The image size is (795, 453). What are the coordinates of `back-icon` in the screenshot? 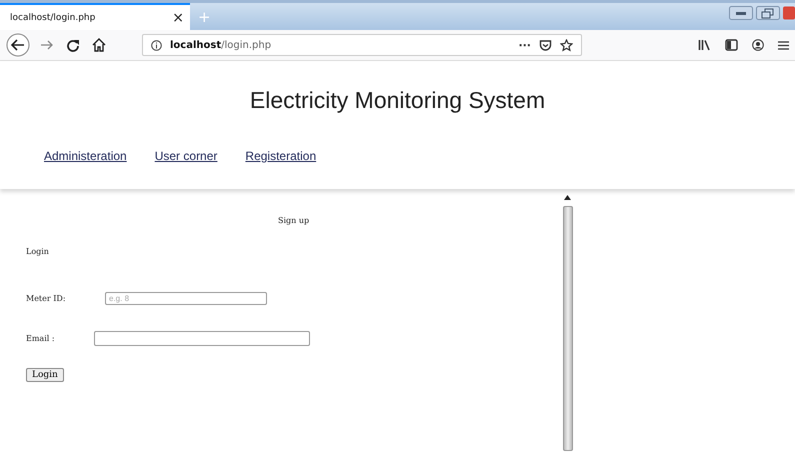 It's located at (18, 45).